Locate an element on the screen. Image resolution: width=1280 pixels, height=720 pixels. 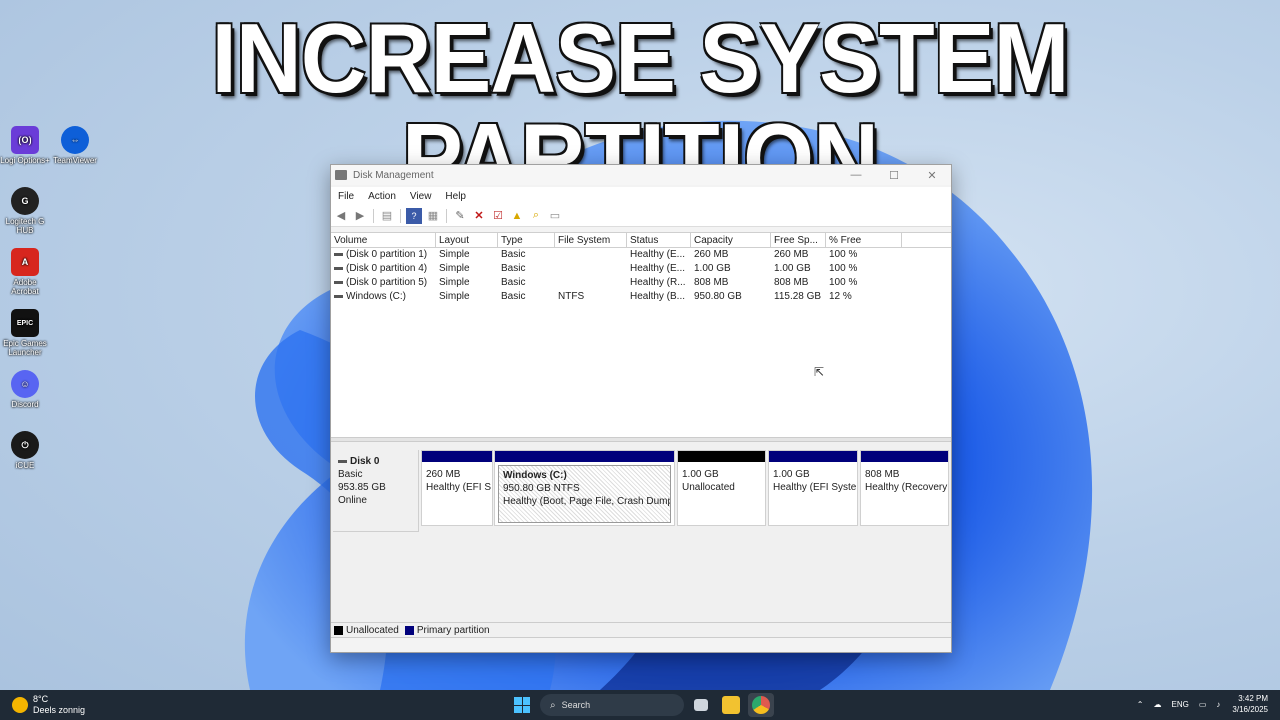
column-volume: Volume is located at coordinates (383, 240).